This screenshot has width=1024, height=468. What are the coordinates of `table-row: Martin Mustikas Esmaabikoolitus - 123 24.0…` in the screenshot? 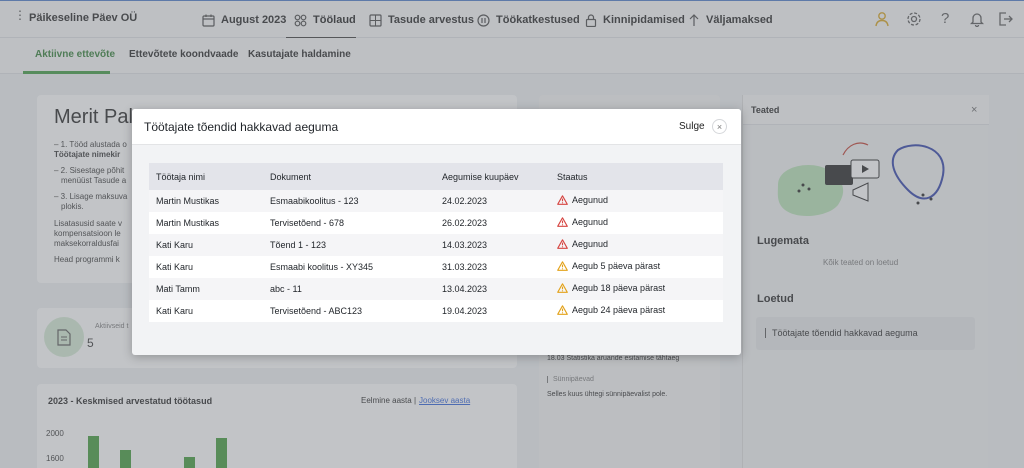 It's located at (436, 201).